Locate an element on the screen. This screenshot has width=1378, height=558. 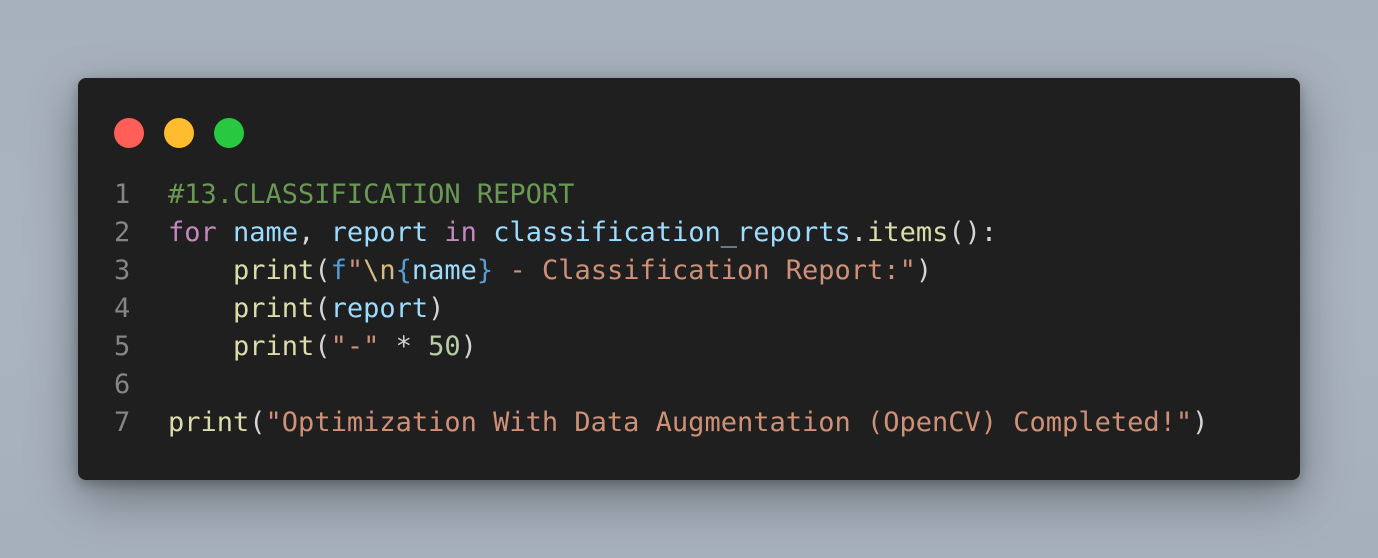
code-token-punc: * is located at coordinates (404, 346).